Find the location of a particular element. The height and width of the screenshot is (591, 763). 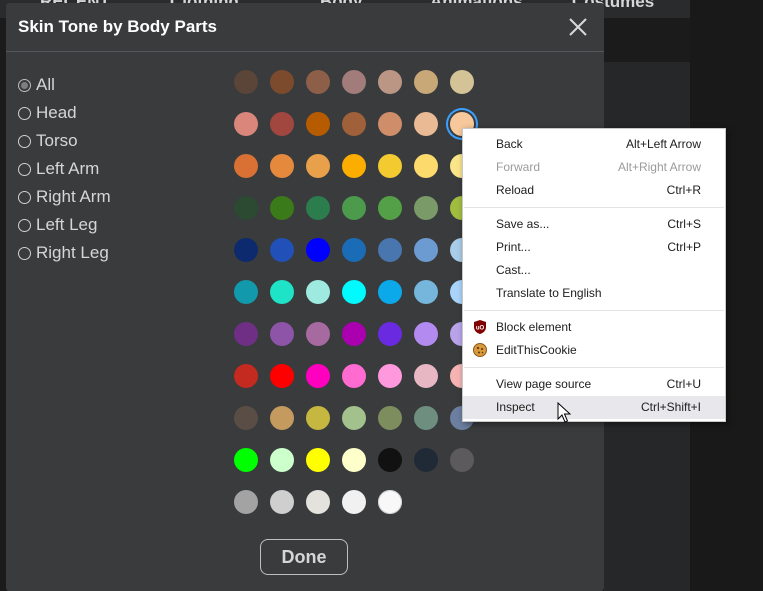

menu-item-back: Back Alt+Left Arrow is located at coordinates (594, 144).